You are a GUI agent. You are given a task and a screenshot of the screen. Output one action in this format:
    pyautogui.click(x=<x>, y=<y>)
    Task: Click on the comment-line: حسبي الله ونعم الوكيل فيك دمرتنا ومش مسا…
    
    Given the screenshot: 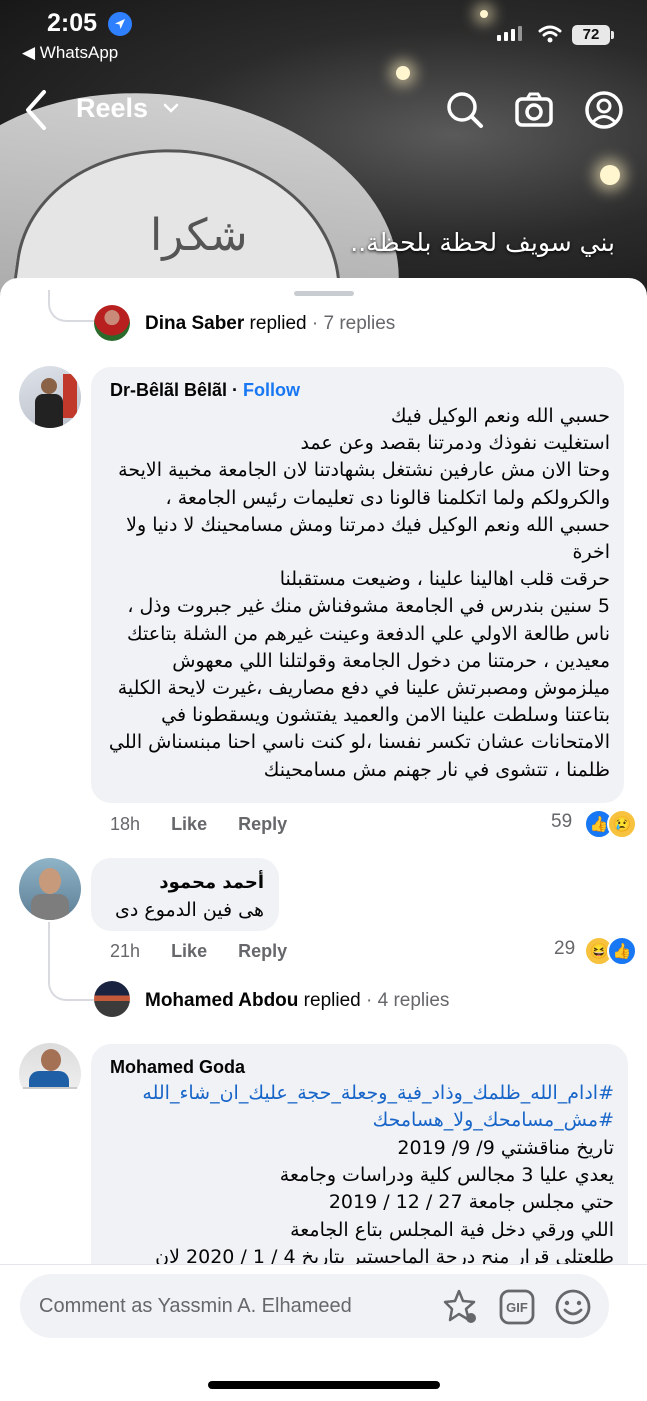 What is the action you would take?
    pyautogui.click(x=368, y=524)
    